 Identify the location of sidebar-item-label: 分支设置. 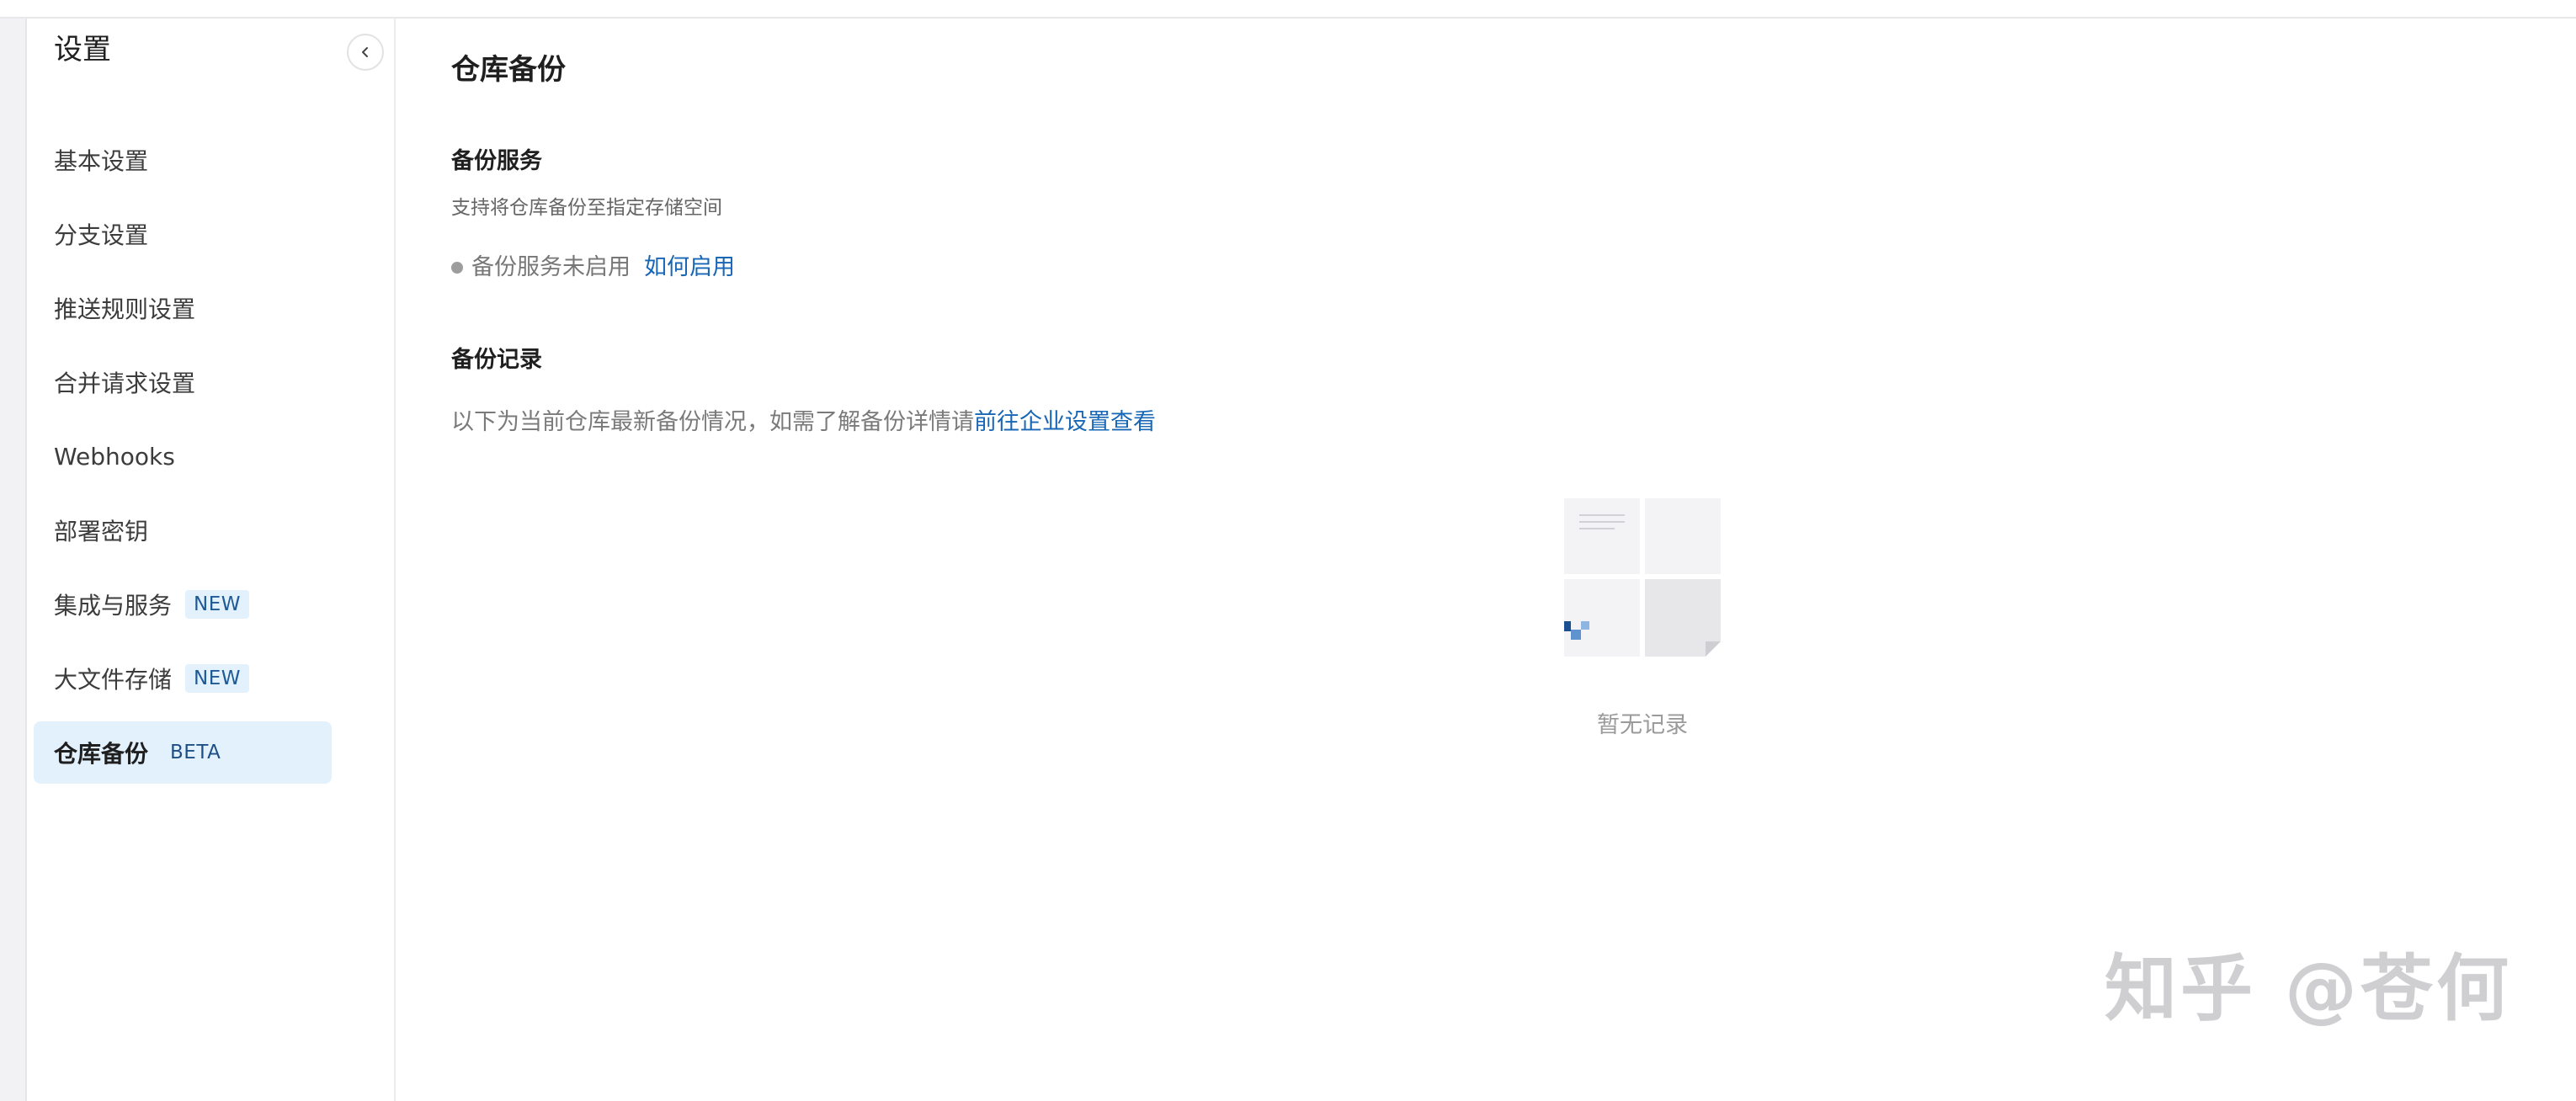
(102, 235).